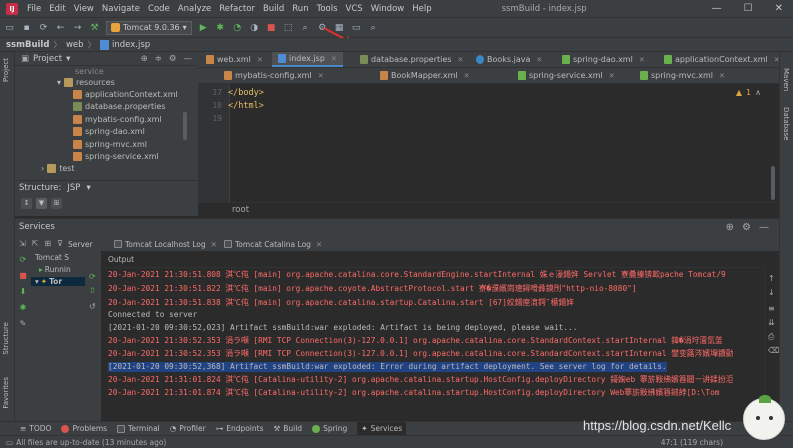 Image resolution: width=793 pixels, height=448 pixels. Describe the element at coordinates (119, 106) in the screenshot. I see `tree-item-database-properties: database.properties` at that location.